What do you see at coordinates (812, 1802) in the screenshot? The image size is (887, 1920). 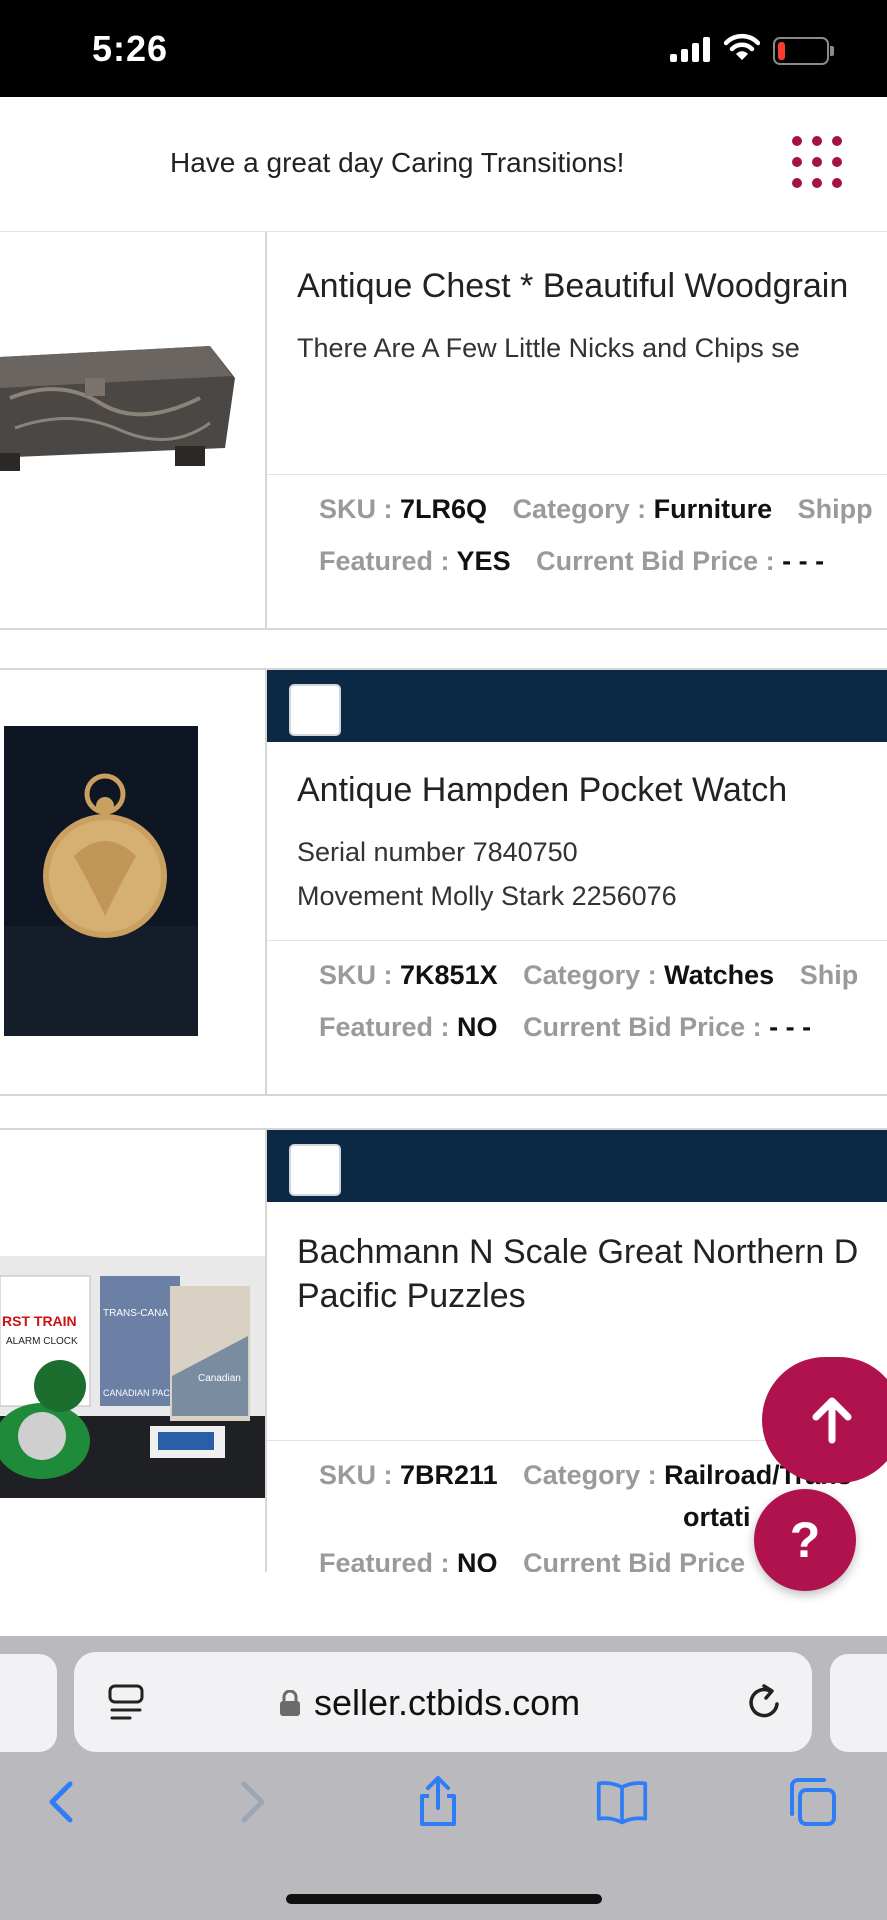 I see `tabs-icon` at bounding box center [812, 1802].